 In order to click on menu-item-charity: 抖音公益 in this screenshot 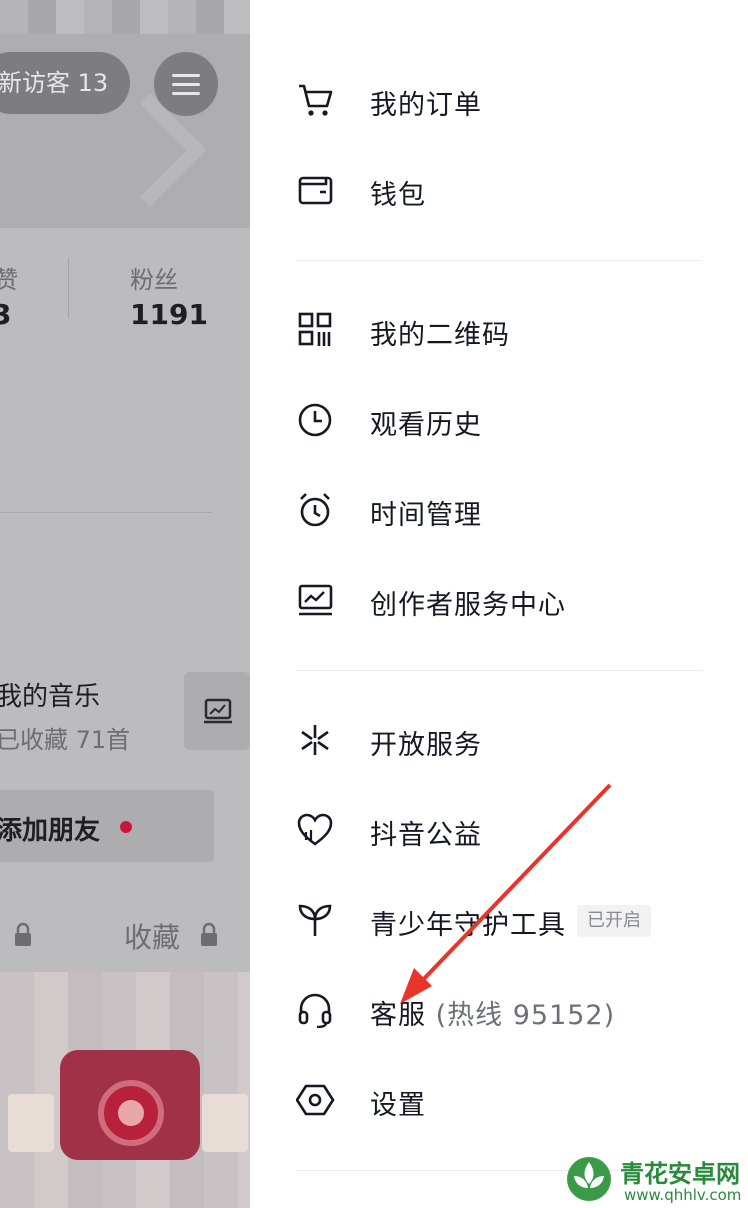, I will do `click(499, 830)`.